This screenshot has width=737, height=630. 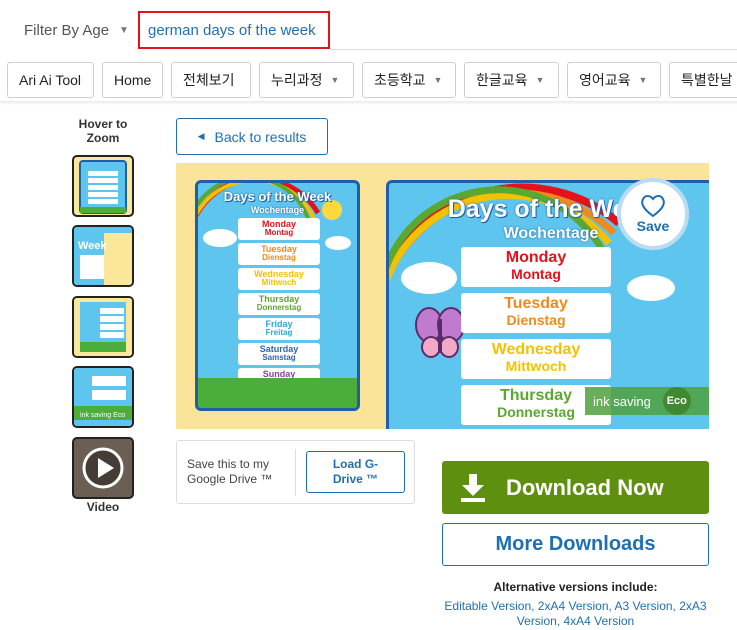 I want to click on nav-item-label: Ari Ai Tool, so click(x=50, y=80).